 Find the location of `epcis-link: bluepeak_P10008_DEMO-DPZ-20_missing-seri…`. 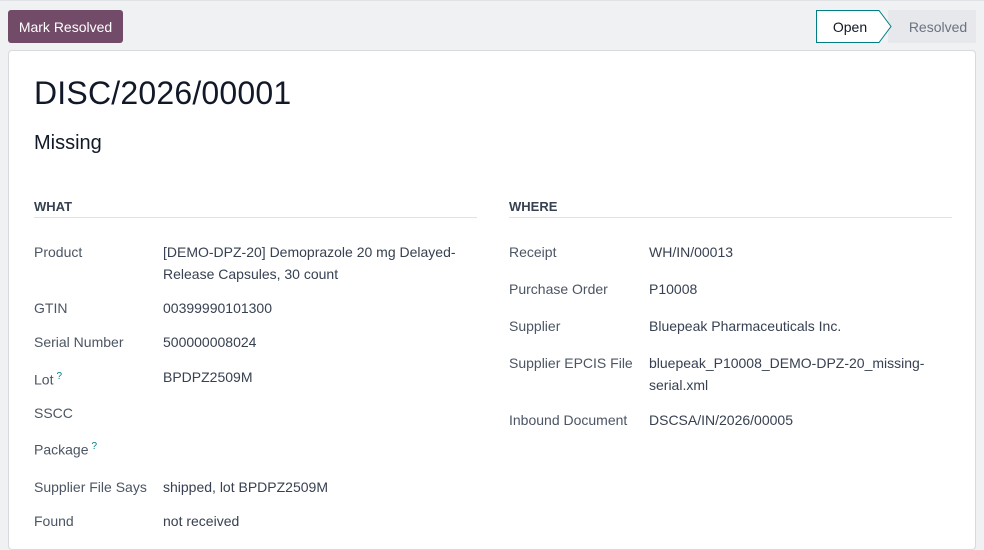

epcis-link: bluepeak_P10008_DEMO-DPZ-20_missing-seri… is located at coordinates (791, 374).